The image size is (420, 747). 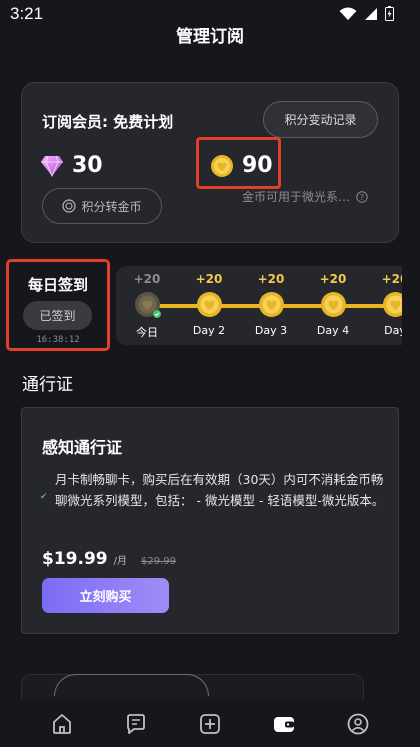 I want to click on wifi-icon, so click(x=348, y=13).